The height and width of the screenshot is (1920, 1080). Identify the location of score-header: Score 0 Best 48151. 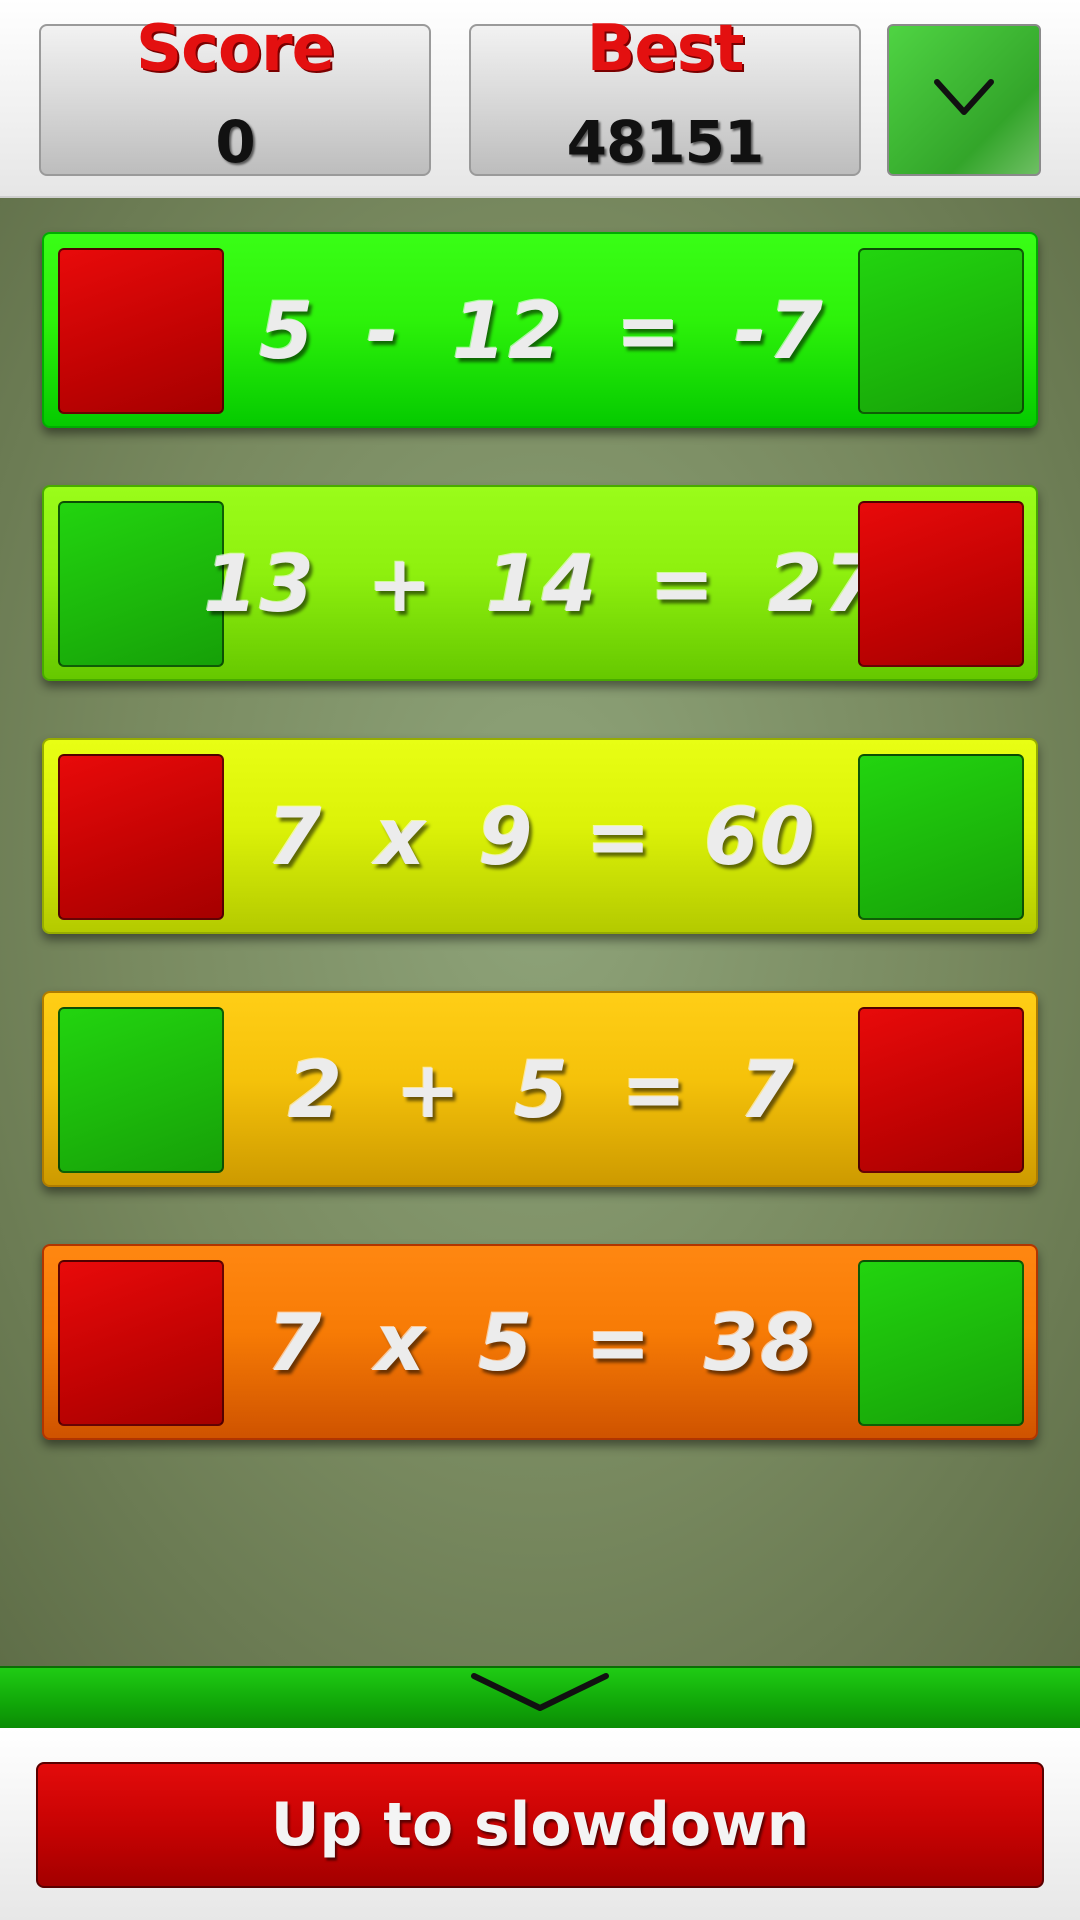
(540, 99).